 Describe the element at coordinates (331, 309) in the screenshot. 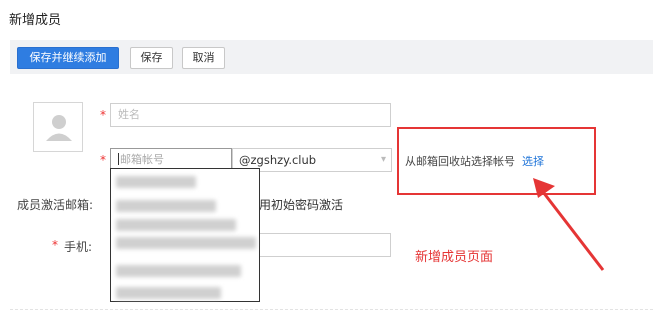

I see `divider` at that location.